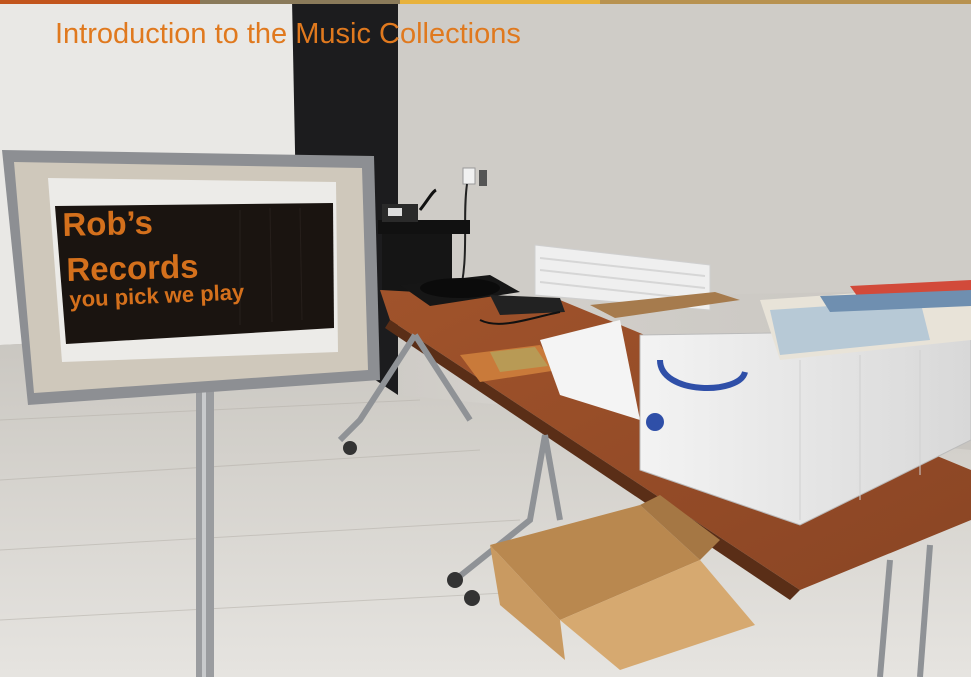 Image resolution: width=971 pixels, height=677 pixels. Describe the element at coordinates (527, 305) in the screenshot. I see `amp` at that location.